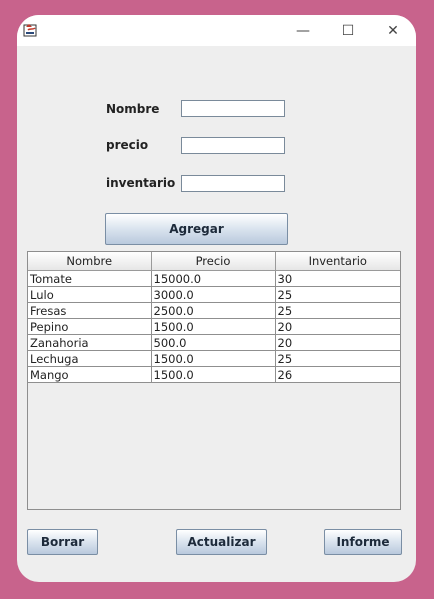 The image size is (434, 599). What do you see at coordinates (337, 278) in the screenshot?
I see `cell-inventario: 30` at bounding box center [337, 278].